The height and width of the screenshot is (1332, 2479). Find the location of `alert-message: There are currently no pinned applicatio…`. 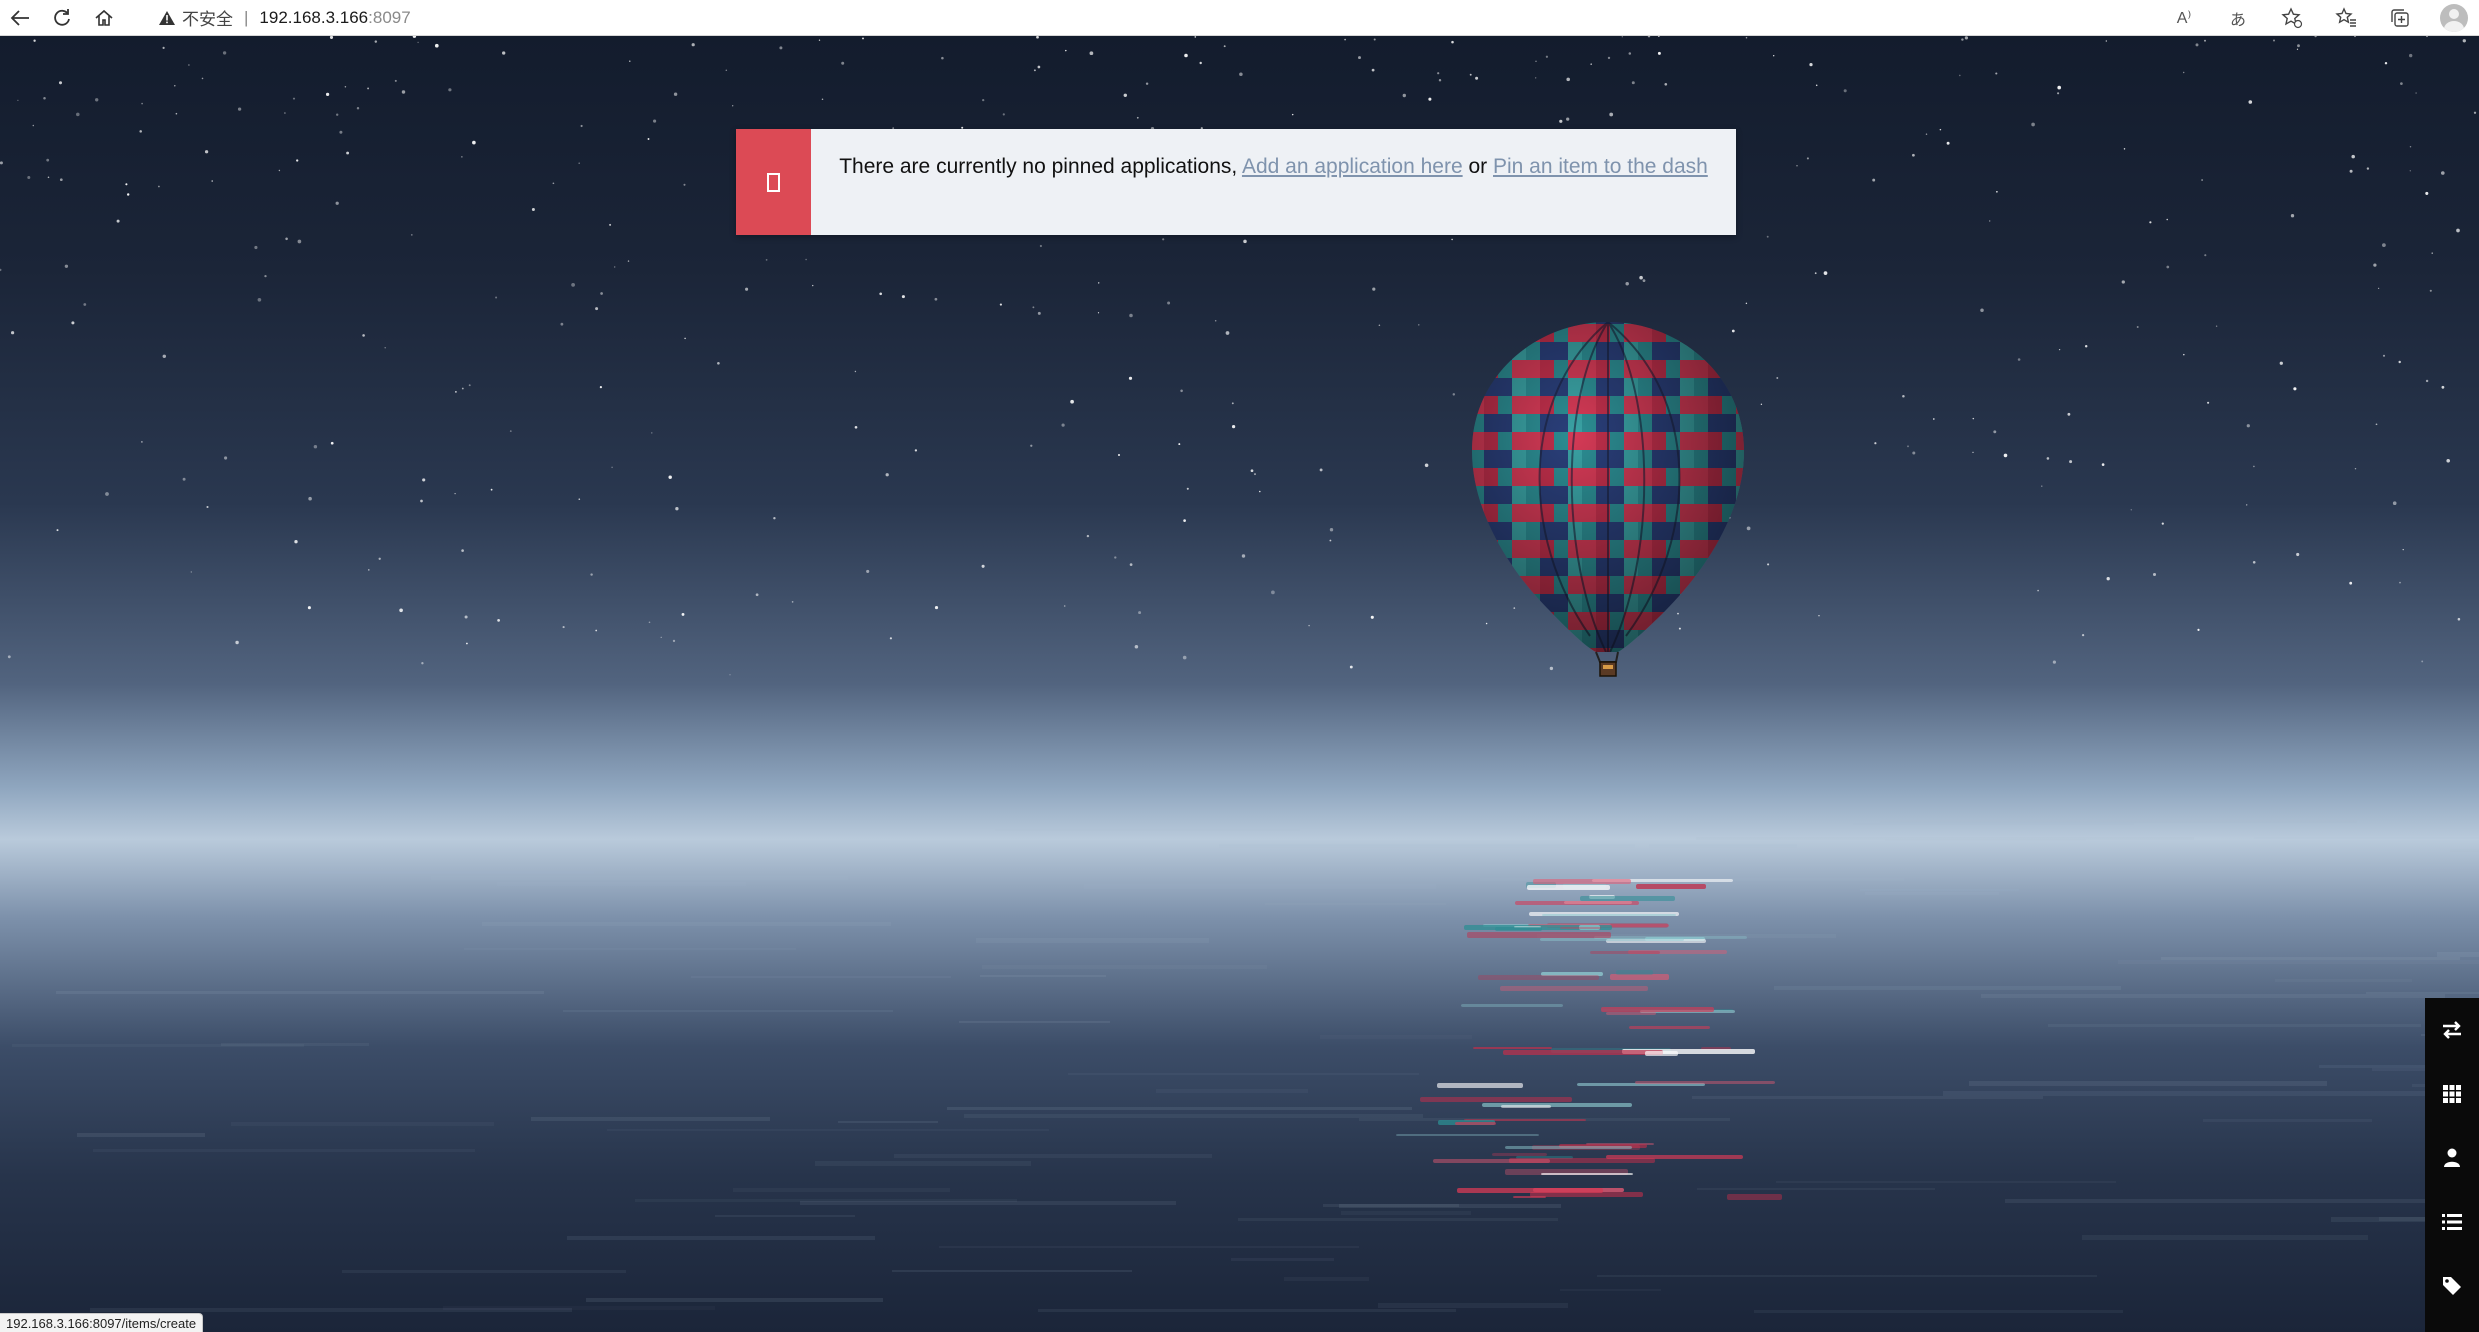

alert-message: There are currently no pinned applicatio… is located at coordinates (1273, 182).